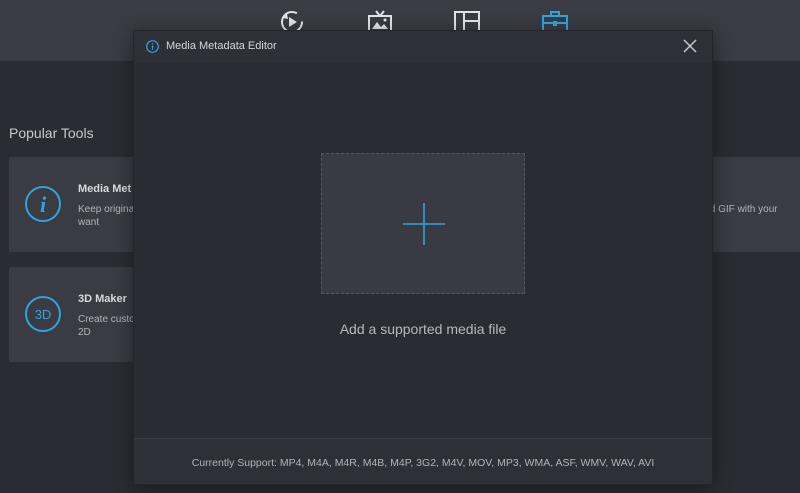 This screenshot has width=800, height=493. I want to click on add-media-label: Add a supported media file, so click(423, 329).